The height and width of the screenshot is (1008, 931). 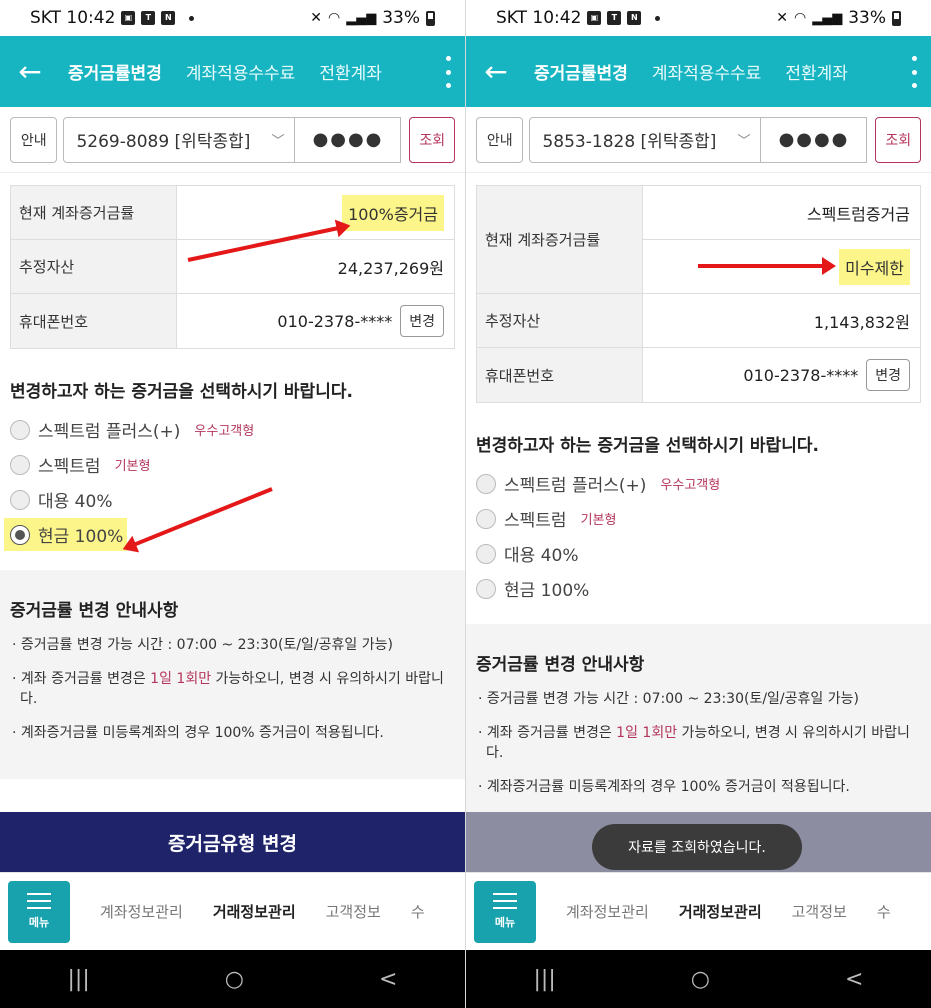 What do you see at coordinates (560, 375) in the screenshot?
I see `phone-label: 휴대폰번호` at bounding box center [560, 375].